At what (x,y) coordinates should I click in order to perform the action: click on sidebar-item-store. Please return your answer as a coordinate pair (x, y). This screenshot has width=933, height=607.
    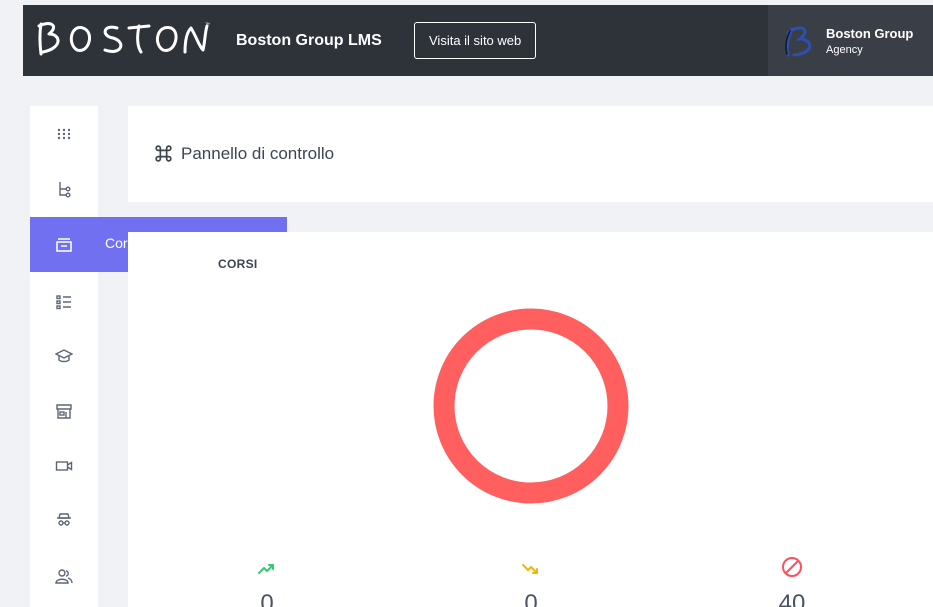
    Looking at the image, I should click on (64, 411).